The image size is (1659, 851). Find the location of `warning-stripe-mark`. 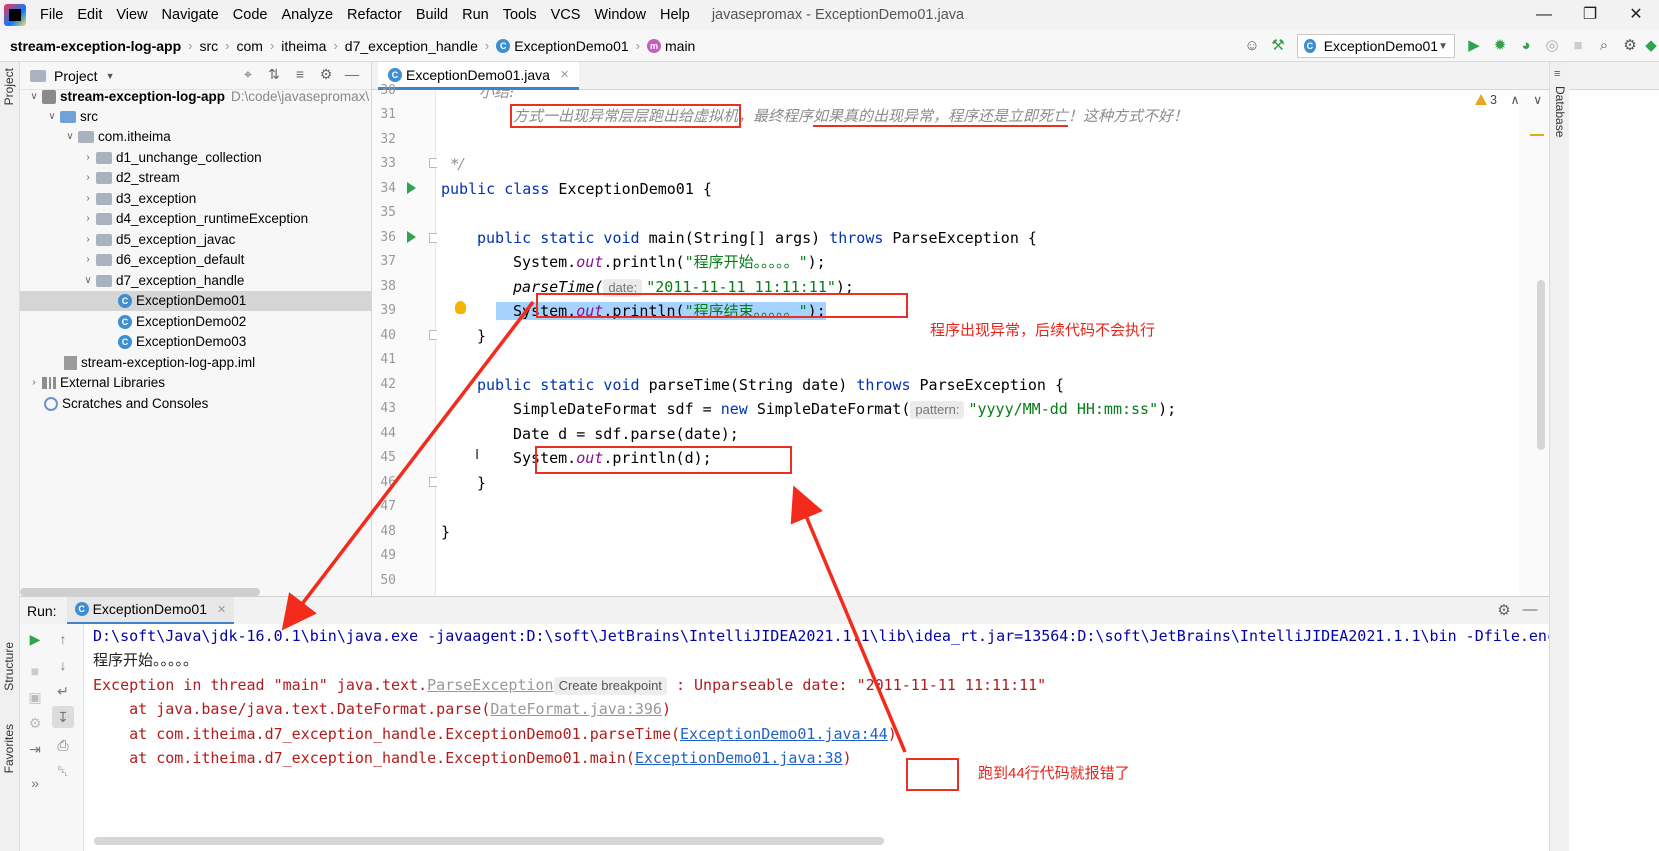

warning-stripe-mark is located at coordinates (1537, 135).